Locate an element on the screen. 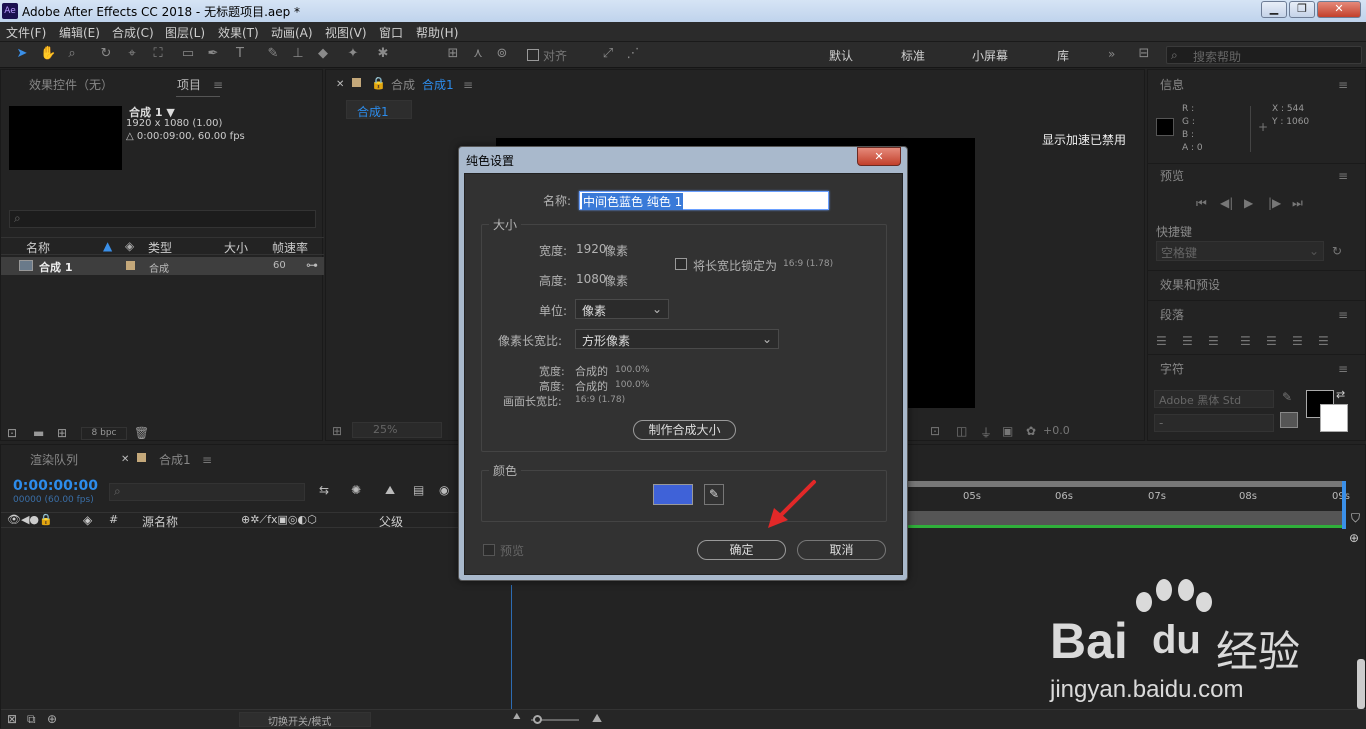 The width and height of the screenshot is (1366, 729). play-icon: ▶ is located at coordinates (1248, 203).